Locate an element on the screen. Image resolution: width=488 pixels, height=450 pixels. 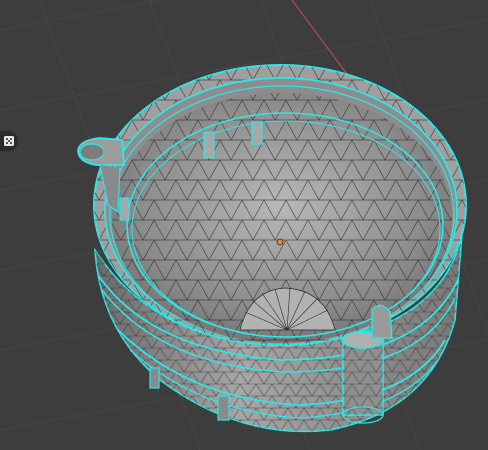
dice-icon is located at coordinates (9, 141).